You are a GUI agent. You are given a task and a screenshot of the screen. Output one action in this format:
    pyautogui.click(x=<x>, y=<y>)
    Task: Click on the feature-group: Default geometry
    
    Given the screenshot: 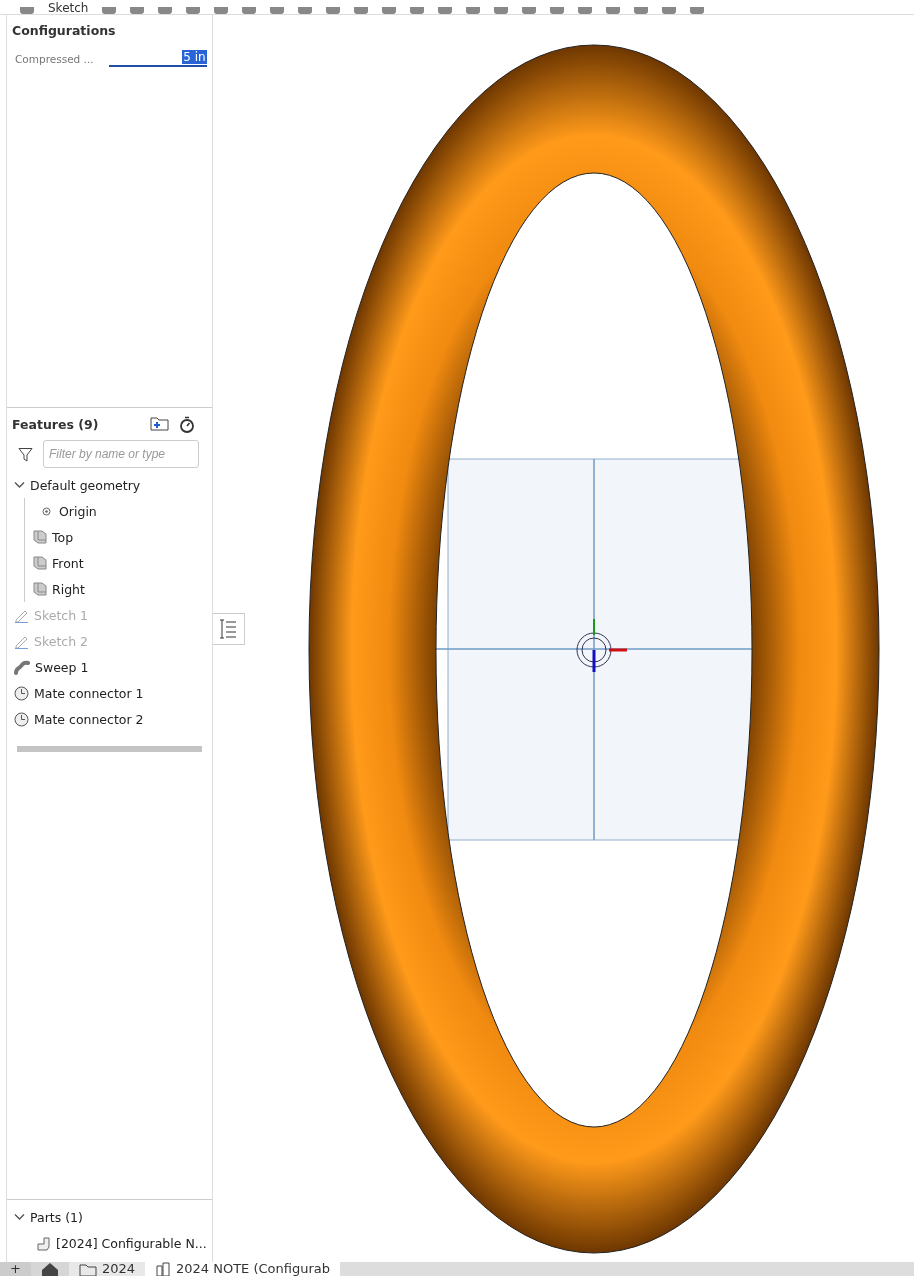 What is the action you would take?
    pyautogui.click(x=109, y=485)
    